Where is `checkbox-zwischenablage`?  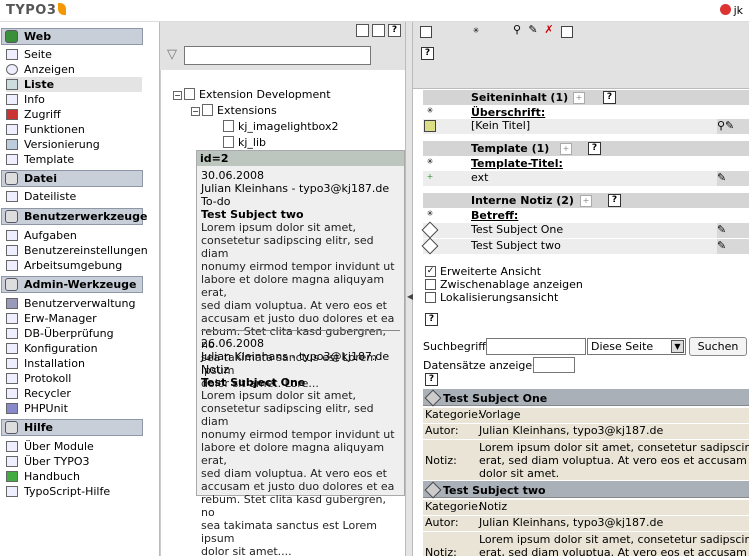
checkbox-zwischenablage is located at coordinates (430, 284).